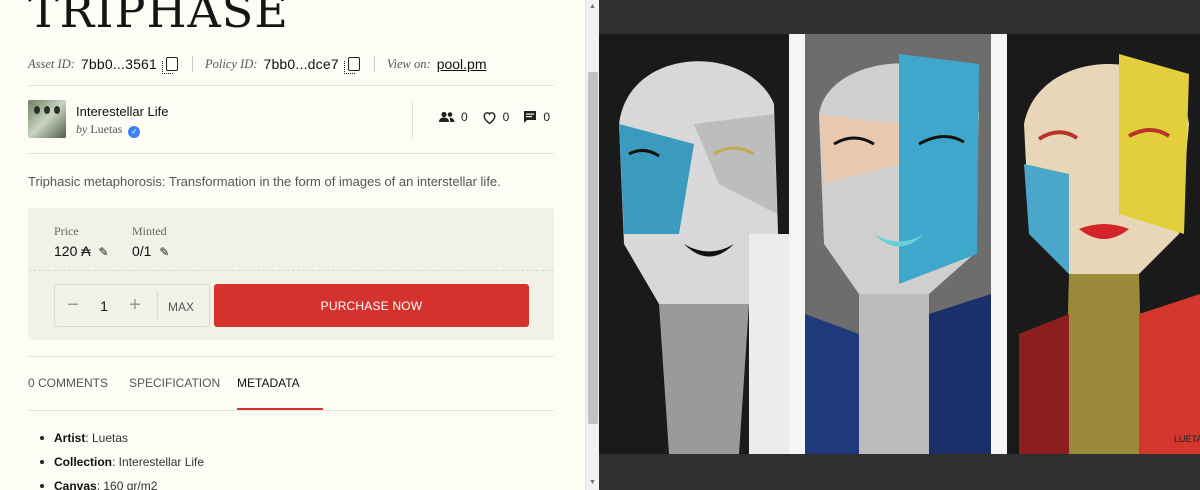 This screenshot has height=490, width=1200. I want to click on social-stats: 0 0 0, so click(494, 117).